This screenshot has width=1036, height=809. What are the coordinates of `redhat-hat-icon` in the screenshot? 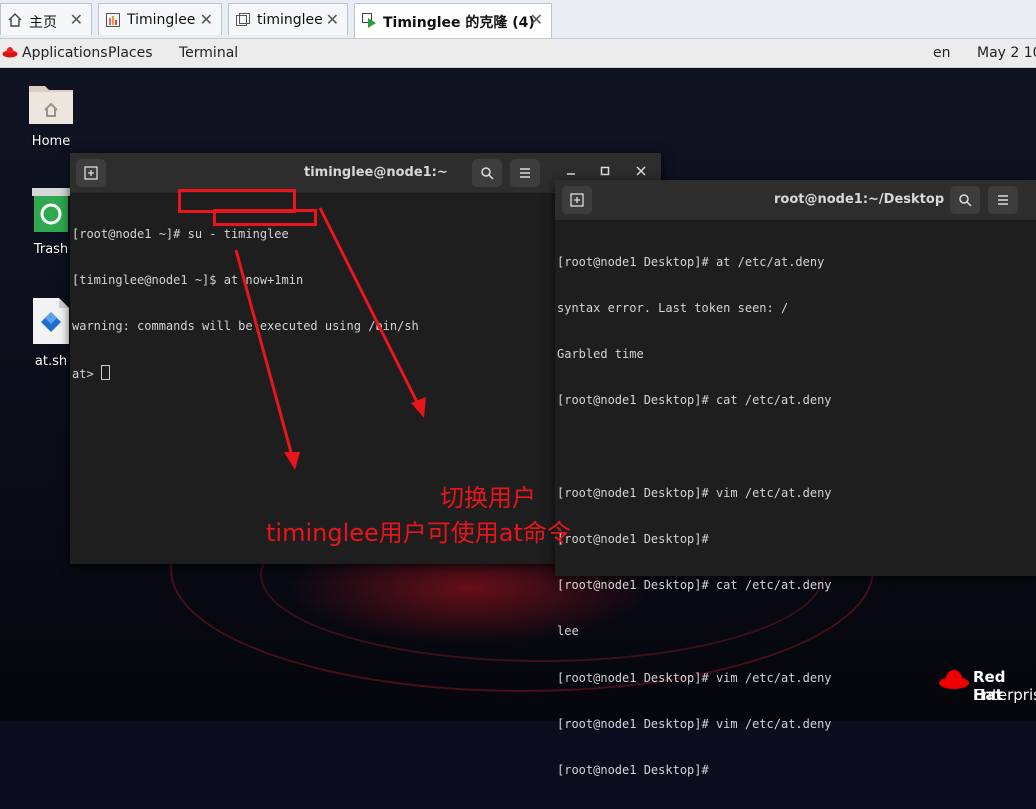 It's located at (954, 679).